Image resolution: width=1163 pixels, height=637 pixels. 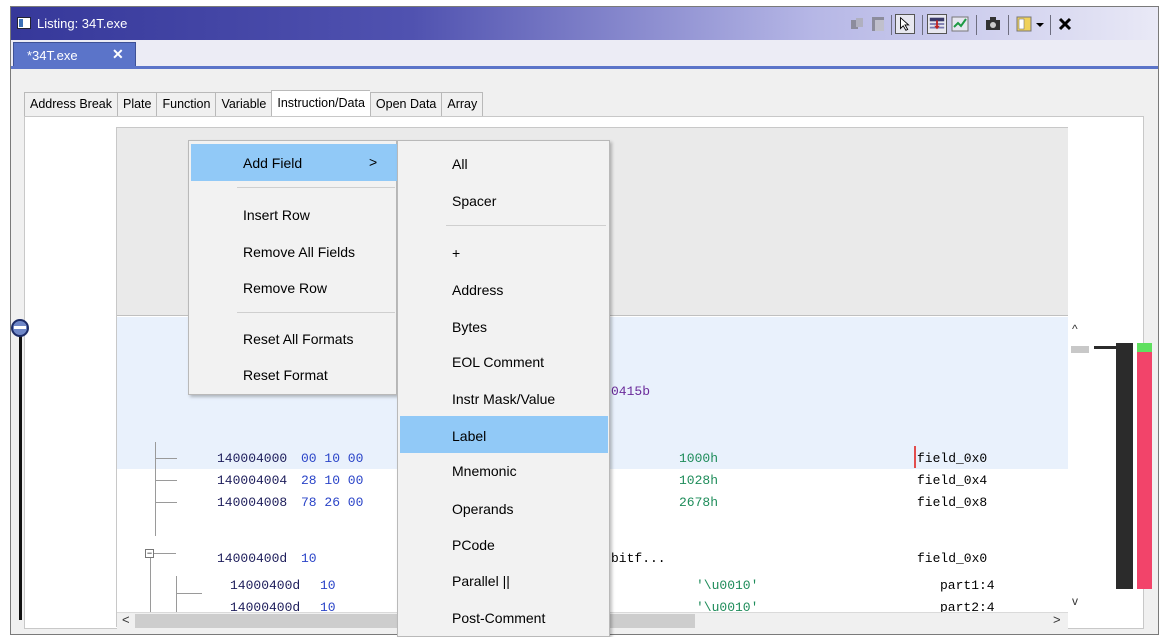 What do you see at coordinates (469, 327) in the screenshot?
I see `menu-item-bytes: Bytes` at bounding box center [469, 327].